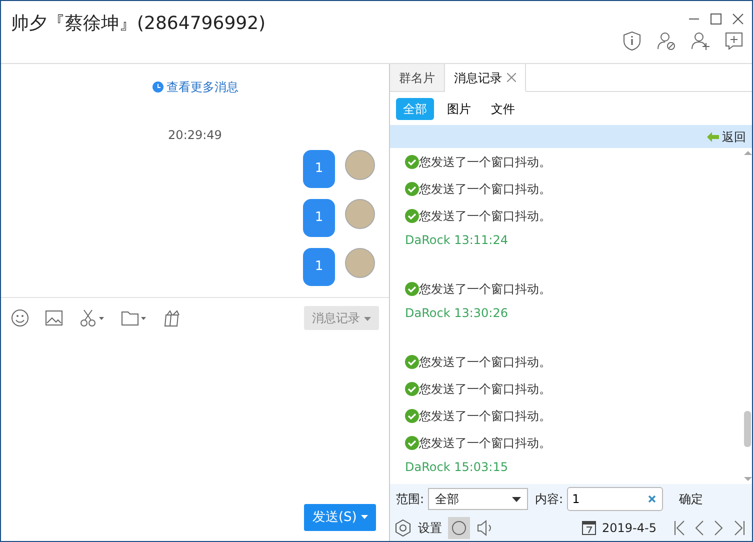 This screenshot has width=753, height=542. I want to click on scrollbar-thumb, so click(747, 429).